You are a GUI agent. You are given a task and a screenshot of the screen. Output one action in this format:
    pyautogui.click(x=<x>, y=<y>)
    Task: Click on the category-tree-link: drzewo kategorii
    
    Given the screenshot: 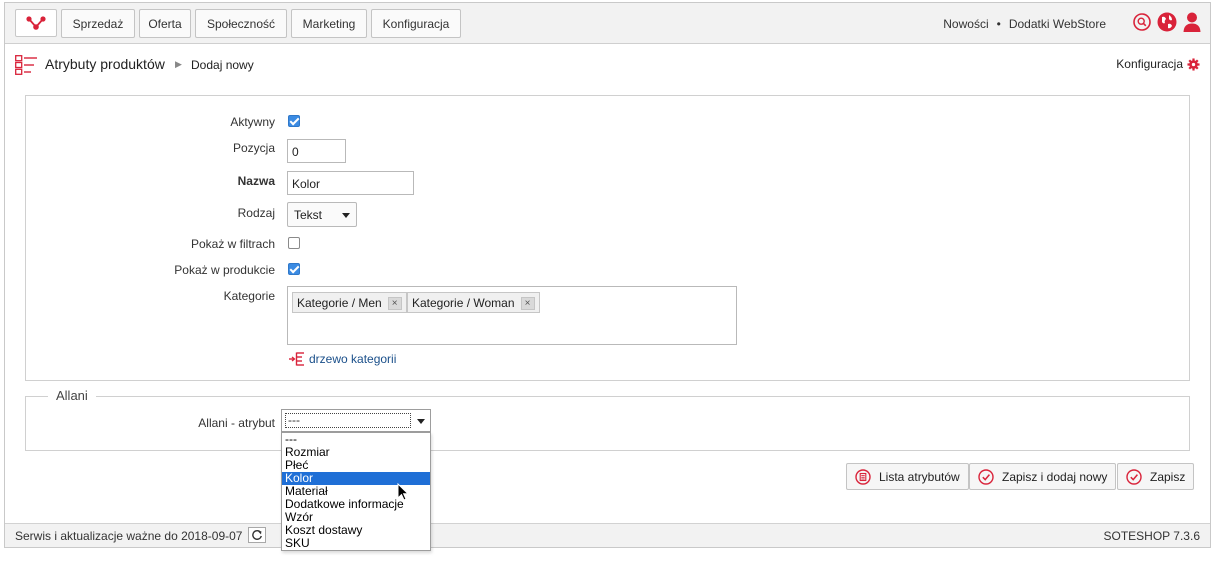 What is the action you would take?
    pyautogui.click(x=342, y=359)
    